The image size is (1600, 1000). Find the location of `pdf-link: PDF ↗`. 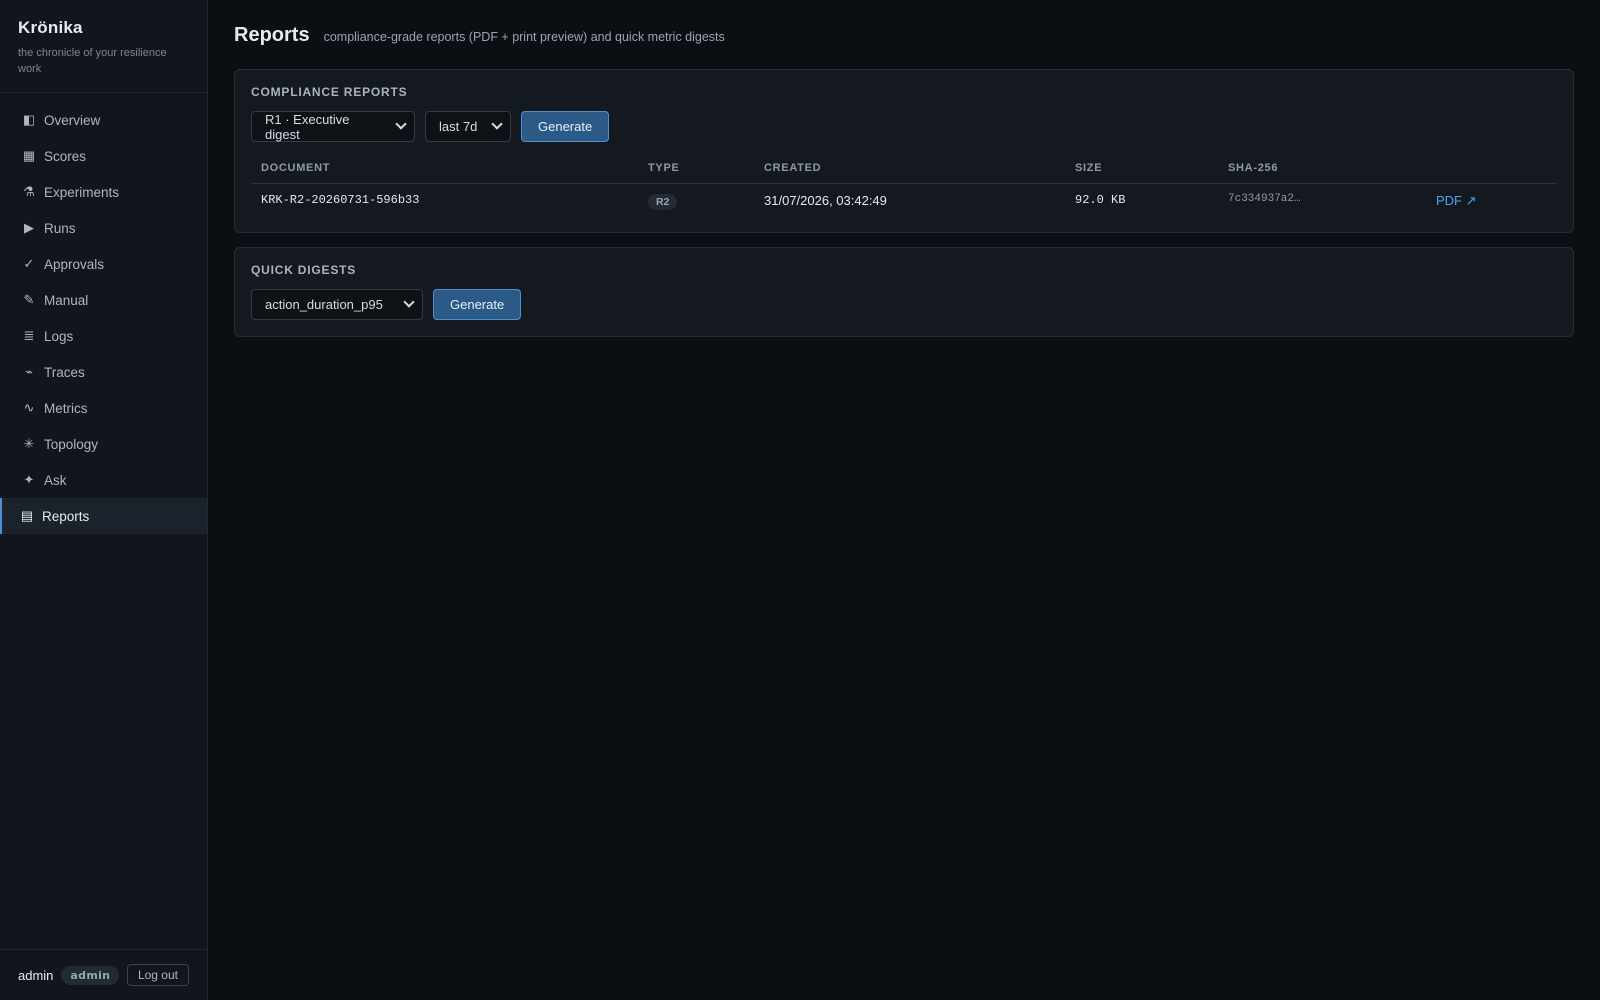

pdf-link: PDF ↗ is located at coordinates (1456, 200).